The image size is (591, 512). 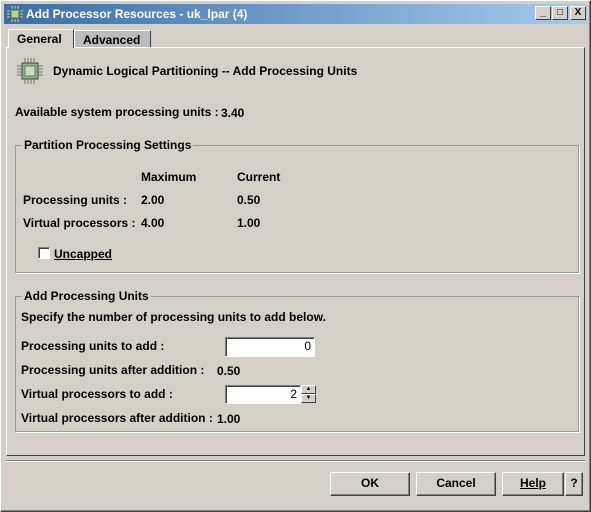 I want to click on virtual-processors-spinner: ▲ ▼, so click(x=308, y=394).